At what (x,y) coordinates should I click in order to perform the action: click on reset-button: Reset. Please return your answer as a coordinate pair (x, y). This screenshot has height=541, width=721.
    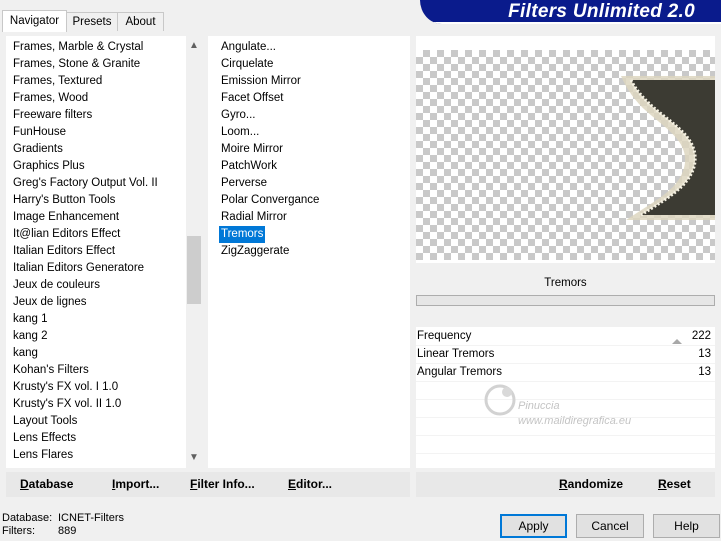
    Looking at the image, I should click on (674, 484).